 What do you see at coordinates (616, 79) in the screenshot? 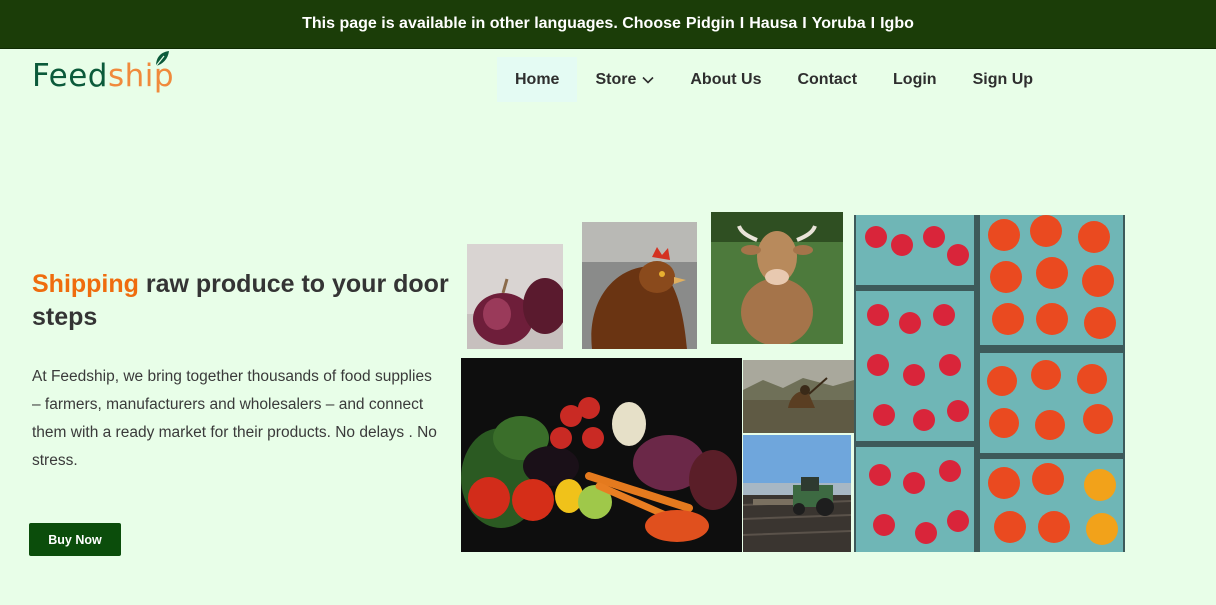
I see `nav-store-label: Store` at bounding box center [616, 79].